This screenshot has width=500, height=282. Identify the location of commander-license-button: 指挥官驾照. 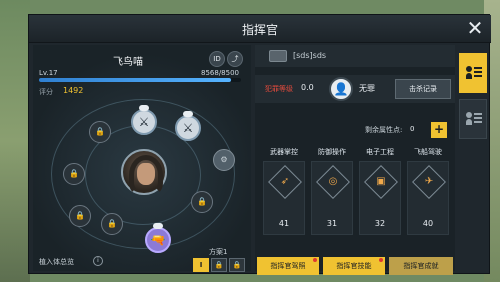
(288, 266).